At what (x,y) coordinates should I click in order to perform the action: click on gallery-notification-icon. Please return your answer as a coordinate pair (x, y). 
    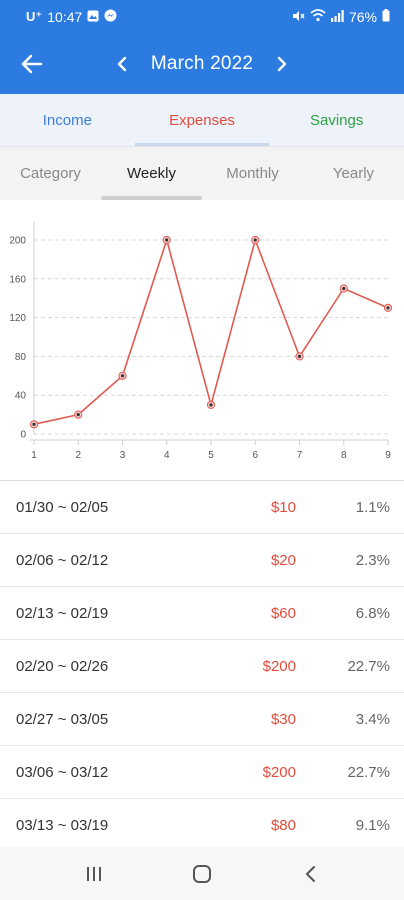
    Looking at the image, I should click on (93, 17).